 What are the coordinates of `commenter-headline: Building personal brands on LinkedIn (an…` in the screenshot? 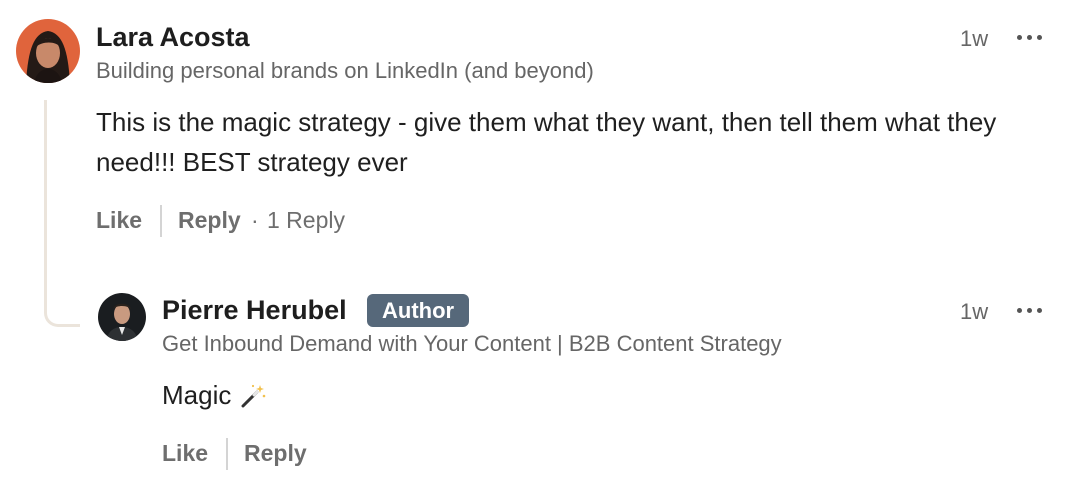 It's located at (345, 70).